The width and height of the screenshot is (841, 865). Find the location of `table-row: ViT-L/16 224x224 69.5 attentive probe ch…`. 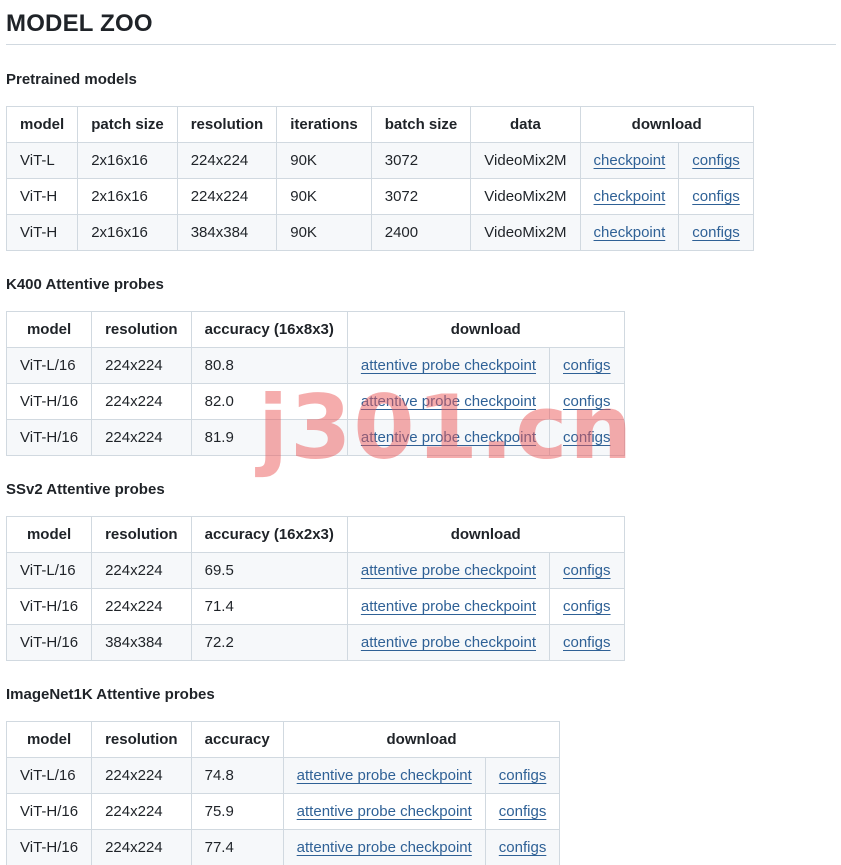

table-row: ViT-L/16 224x224 69.5 attentive probe ch… is located at coordinates (315, 570).